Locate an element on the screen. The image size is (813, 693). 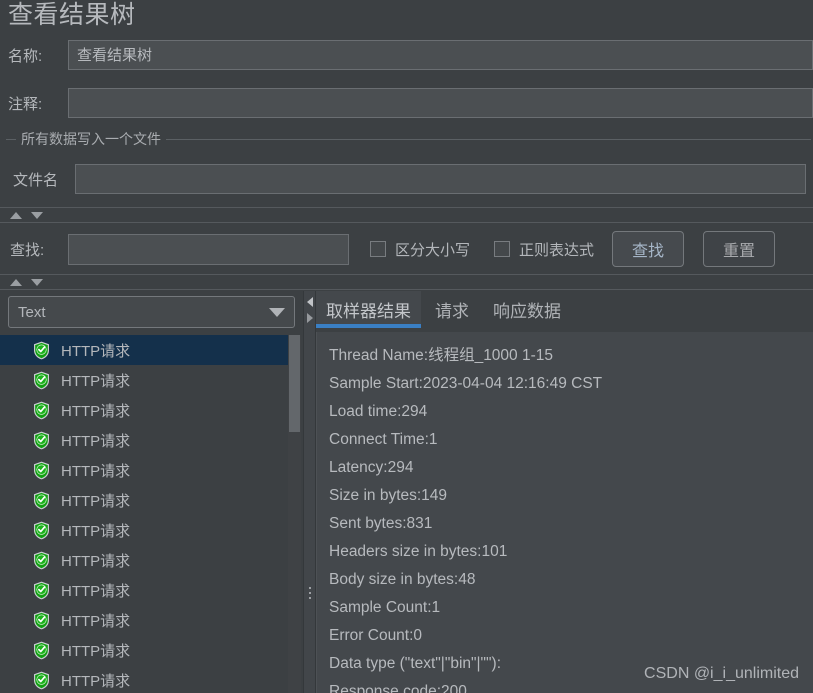
sampler-result-line: Sample Count:1 is located at coordinates (385, 607).